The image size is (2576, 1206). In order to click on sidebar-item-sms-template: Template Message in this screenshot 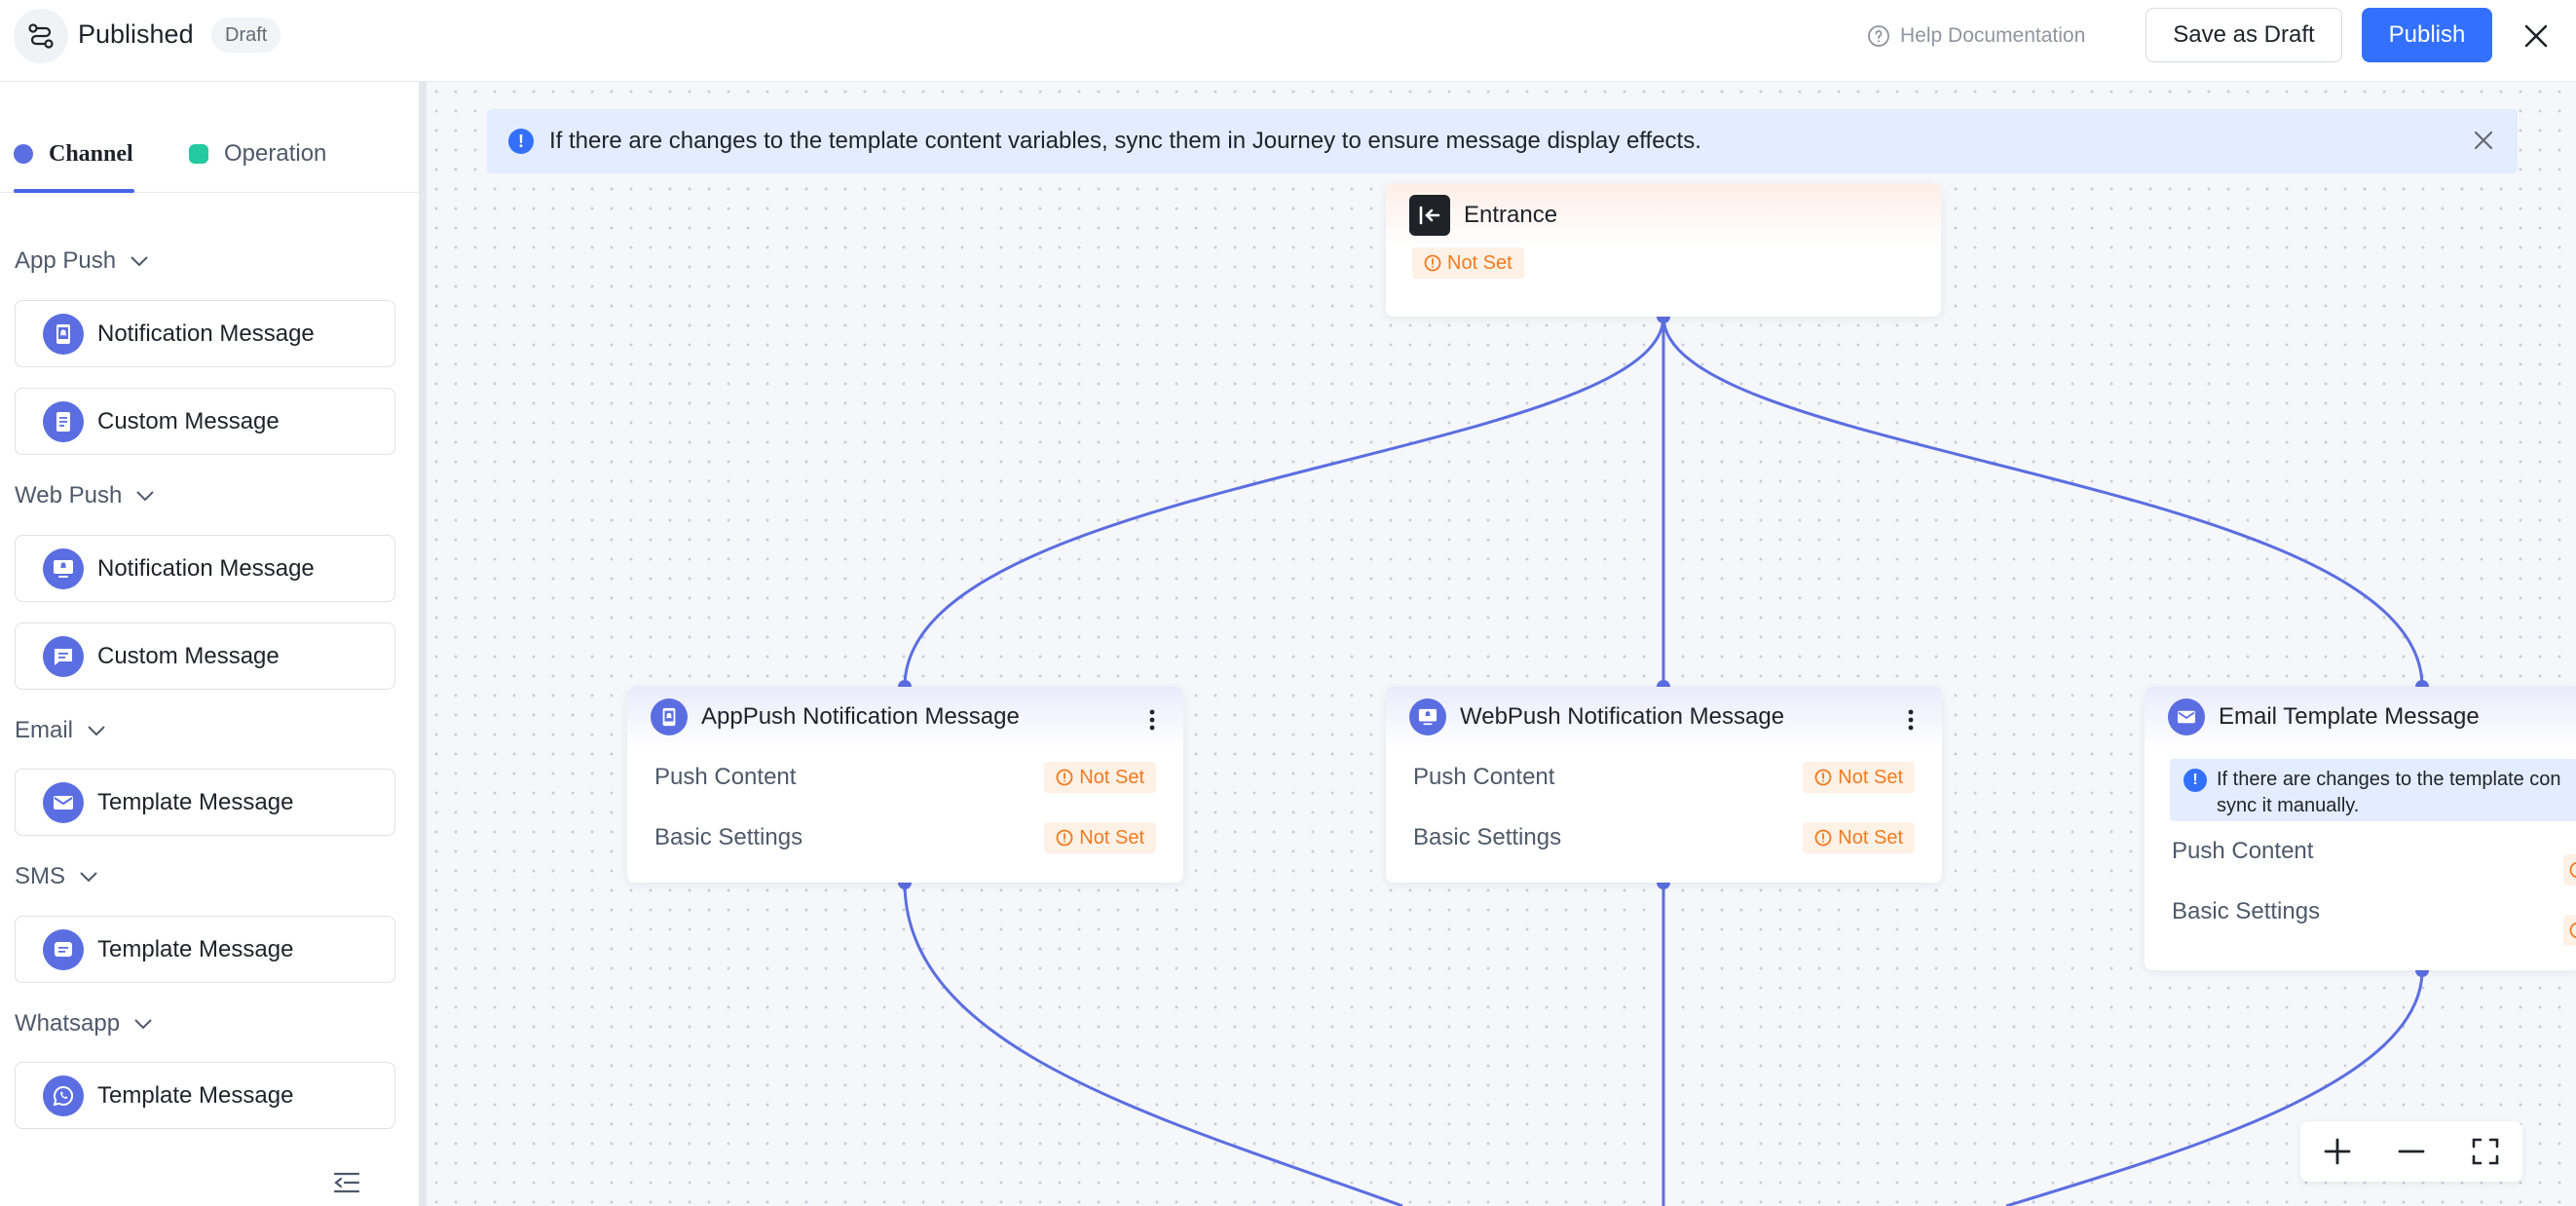, I will do `click(205, 949)`.